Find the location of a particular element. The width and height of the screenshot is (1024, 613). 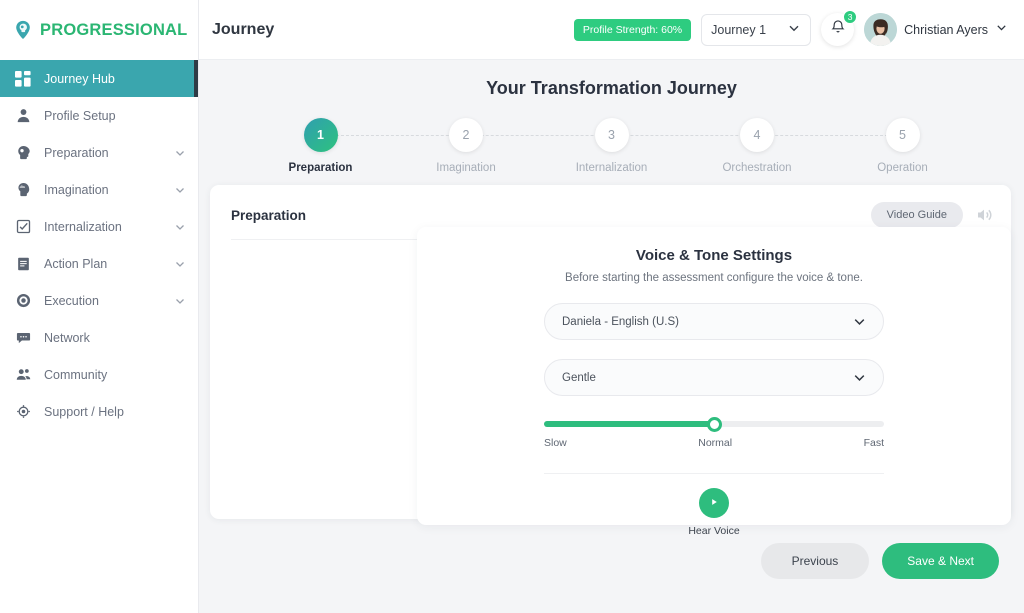

slider-labels: Slow Normal Fast is located at coordinates (714, 443).